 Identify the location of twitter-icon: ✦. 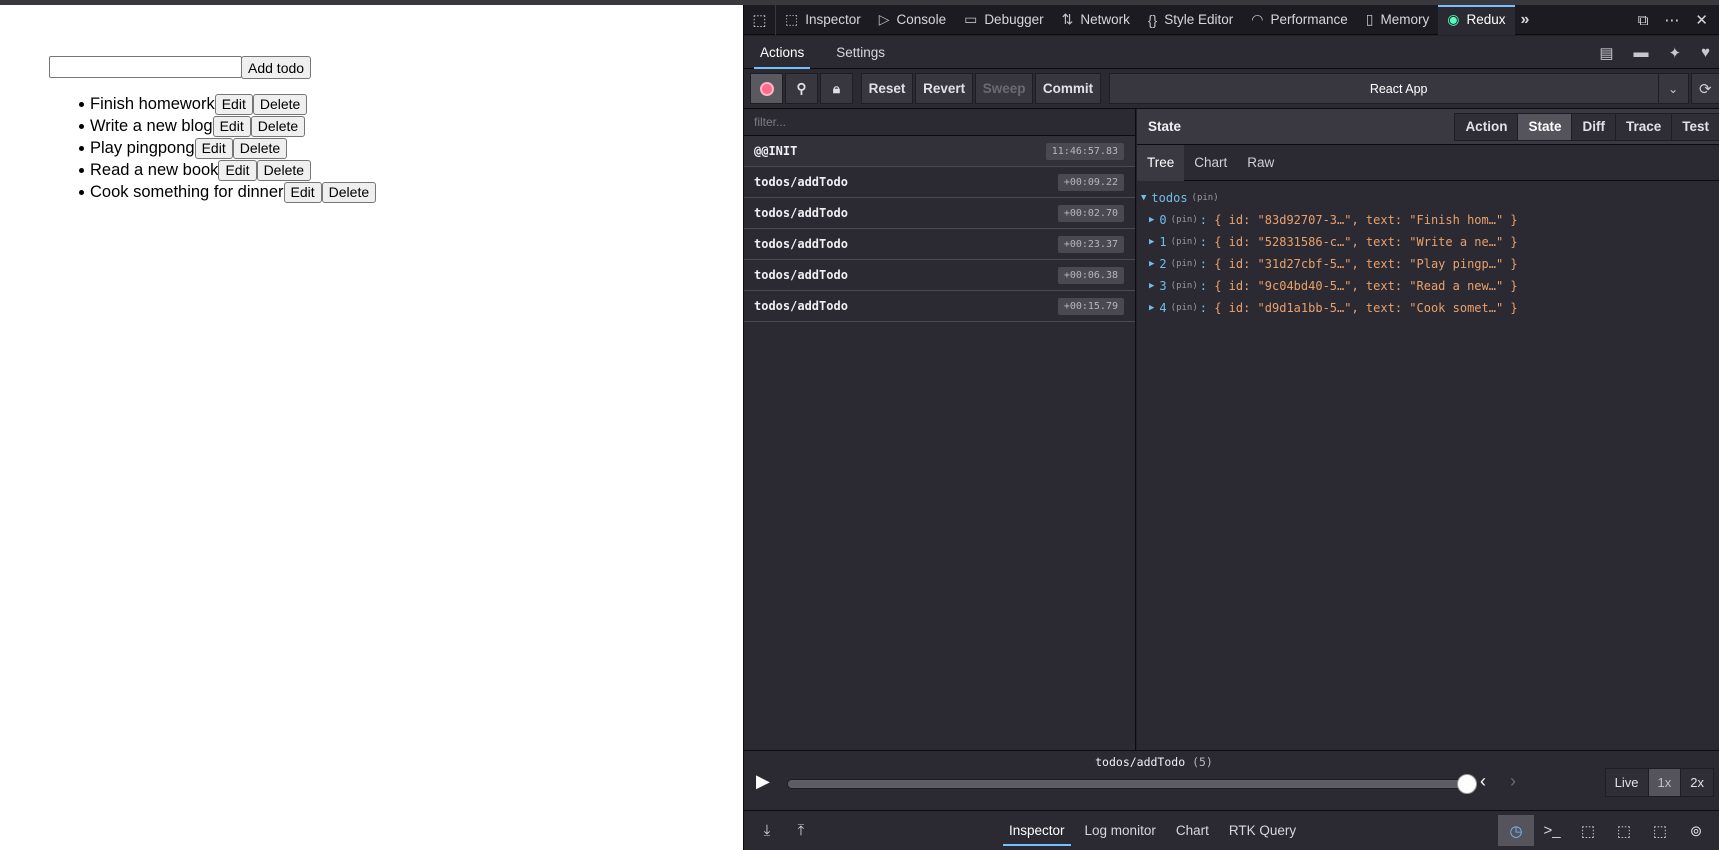
(1675, 53).